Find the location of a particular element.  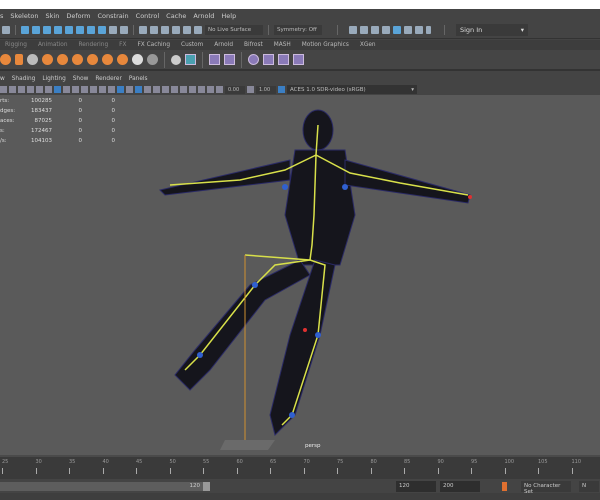

tab-motion-graphics: Motion Graphics is located at coordinates (325, 45).